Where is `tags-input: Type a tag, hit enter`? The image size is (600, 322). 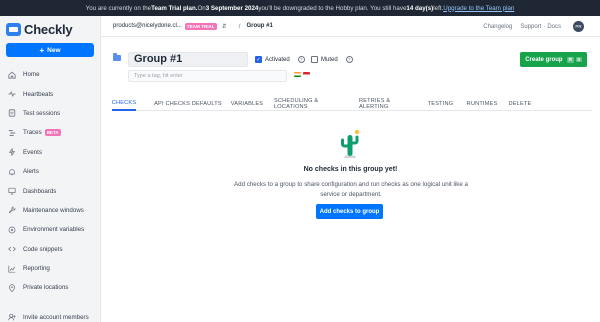 tags-input: Type a tag, hit enter is located at coordinates (207, 76).